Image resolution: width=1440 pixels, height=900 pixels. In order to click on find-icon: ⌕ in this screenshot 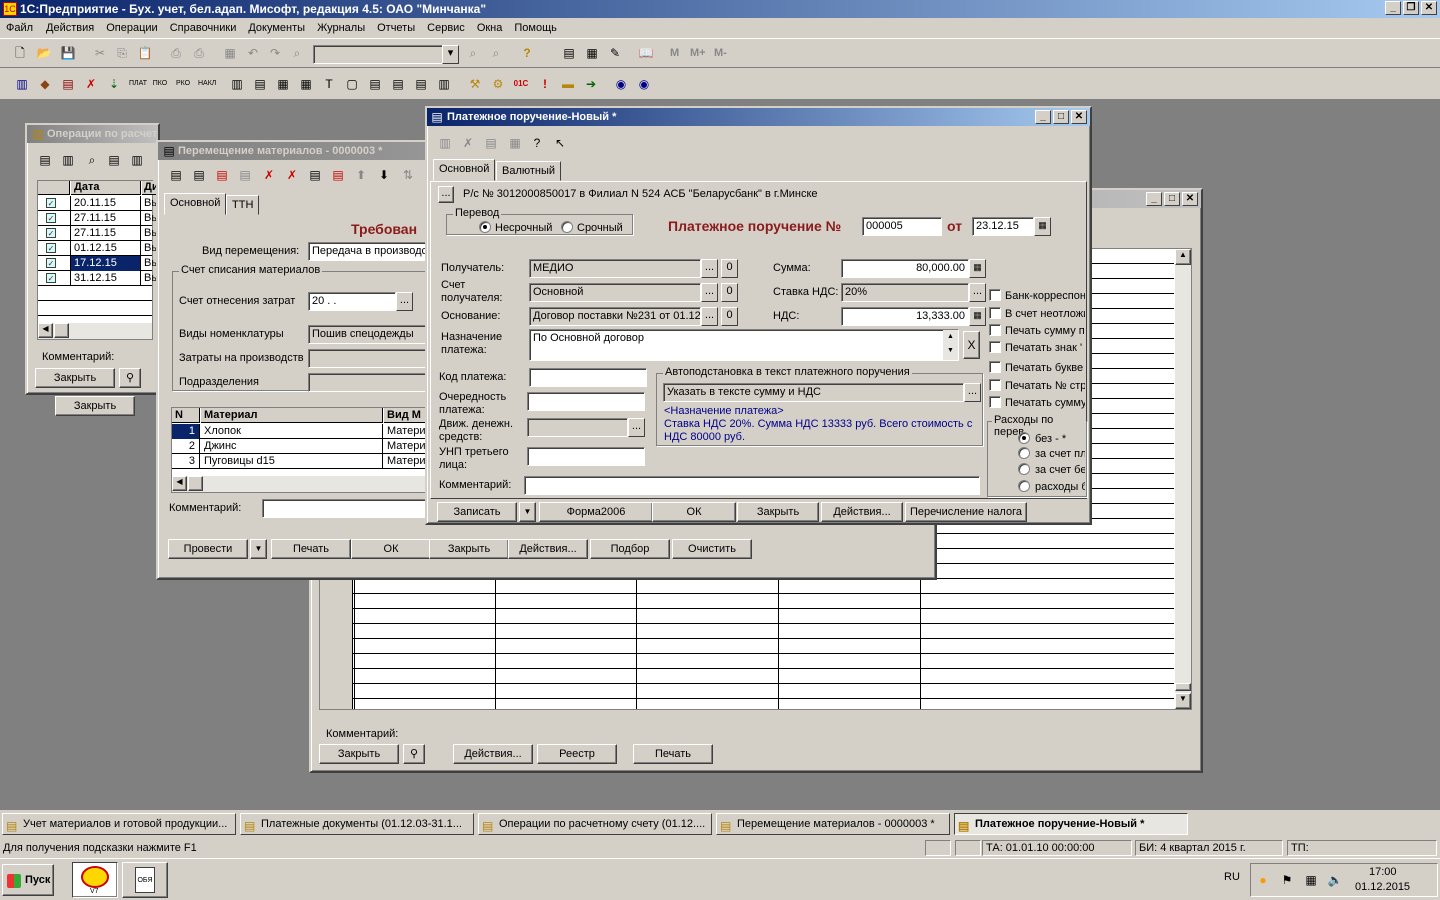, I will do `click(473, 53)`.